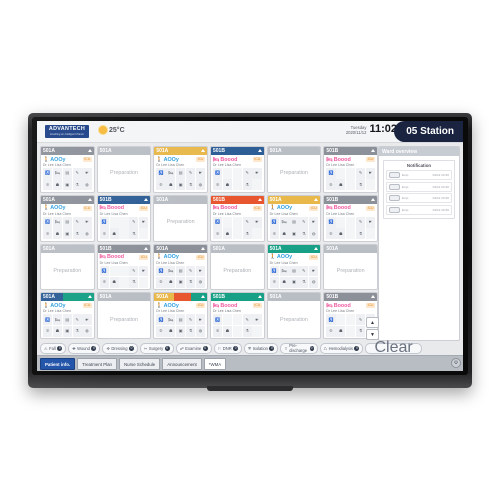 This screenshot has width=500, height=500. I want to click on filter-chip-fall: ⚠ Fall 0, so click(53, 348).